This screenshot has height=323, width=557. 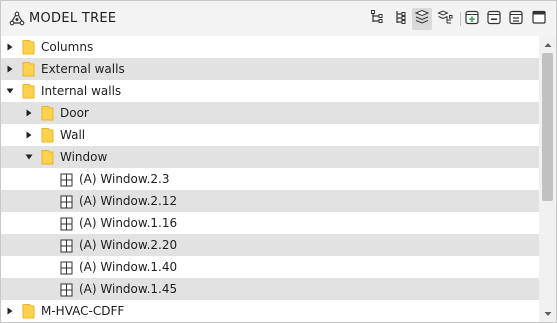 What do you see at coordinates (84, 157) in the screenshot?
I see `tree-row-label: Window` at bounding box center [84, 157].